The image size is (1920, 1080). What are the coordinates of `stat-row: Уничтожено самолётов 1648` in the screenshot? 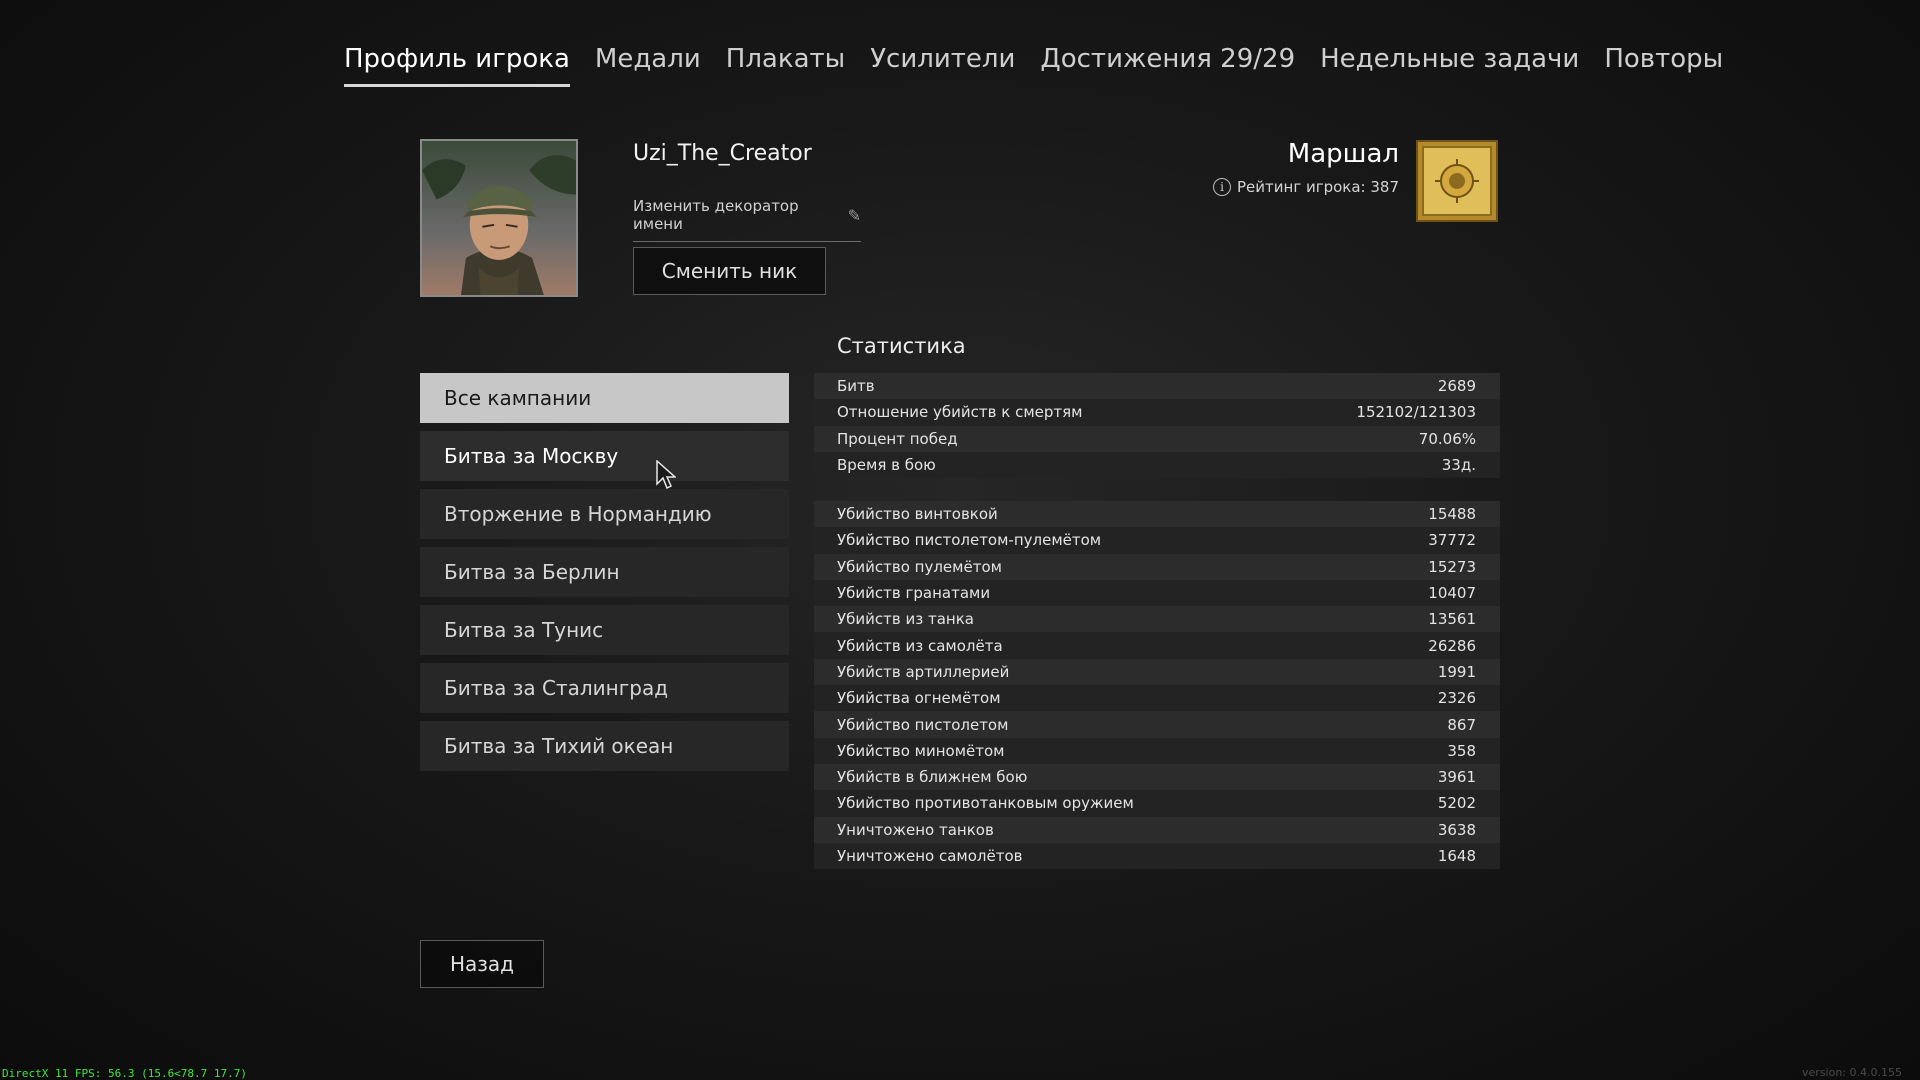 It's located at (1157, 856).